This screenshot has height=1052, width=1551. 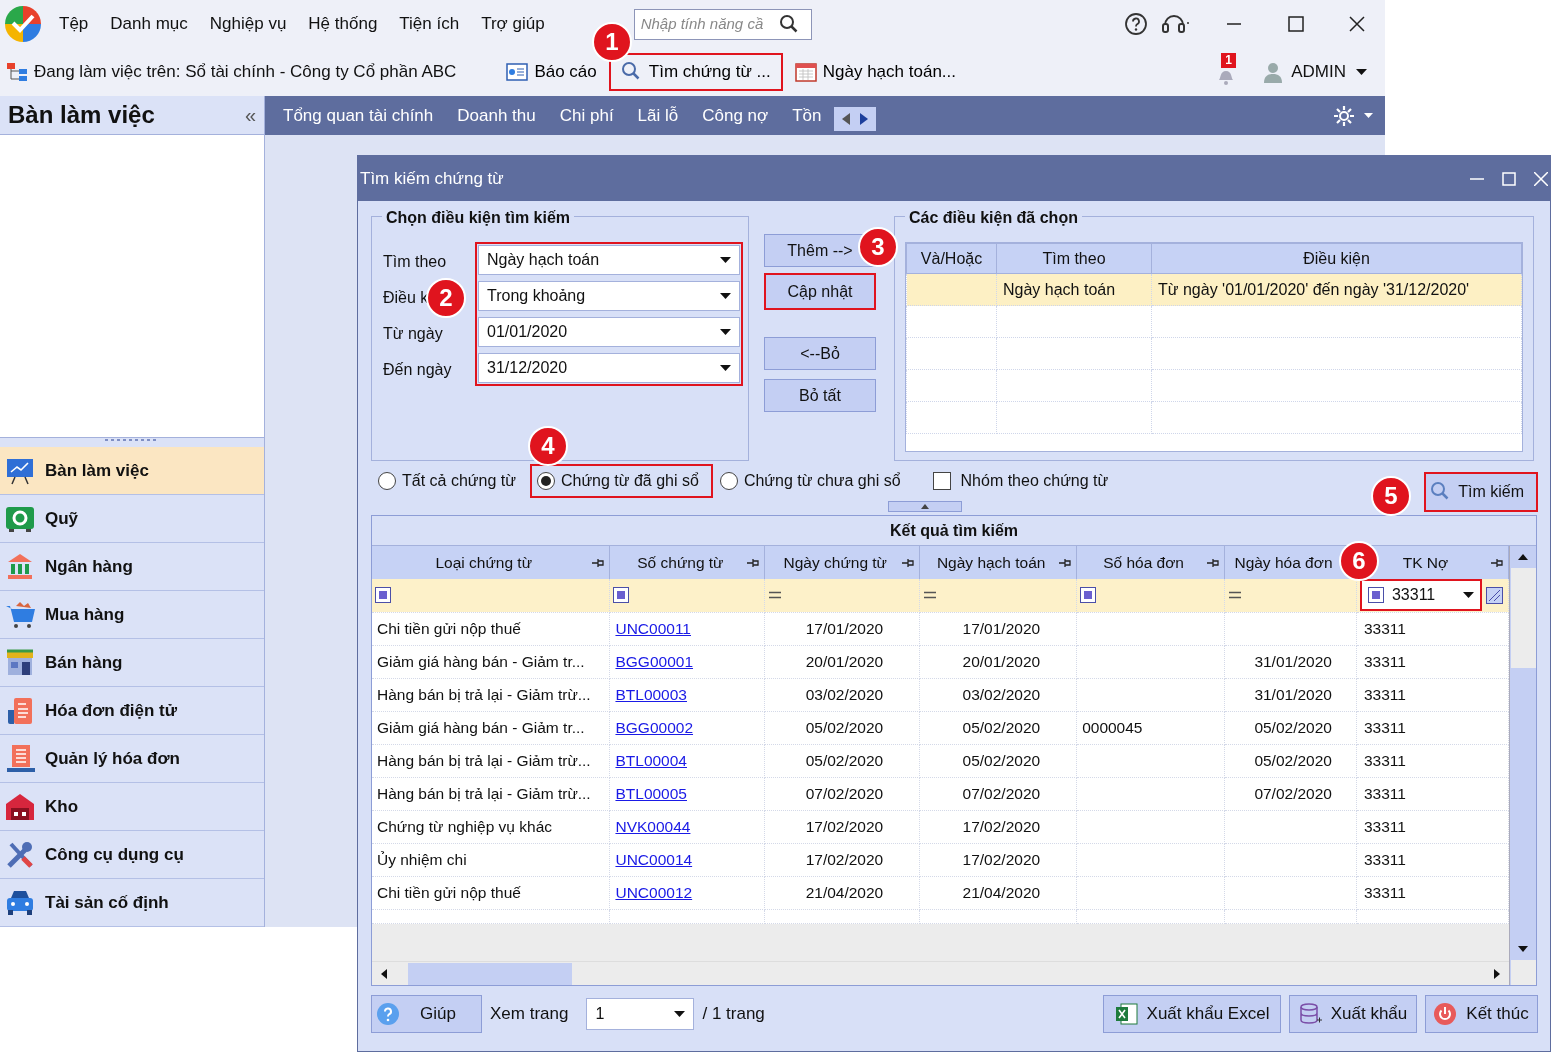 I want to click on sidebar-item: Bán hàng, so click(x=132, y=663).